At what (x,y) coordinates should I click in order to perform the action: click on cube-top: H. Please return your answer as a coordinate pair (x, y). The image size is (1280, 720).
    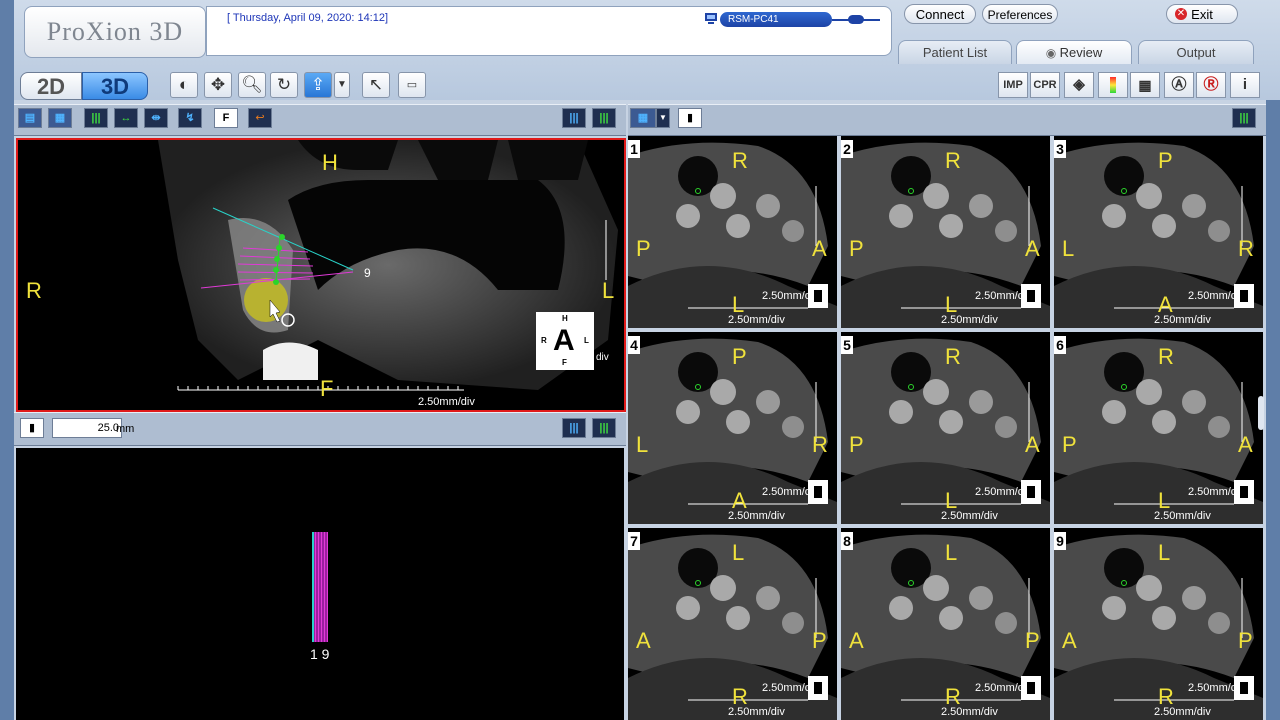
    Looking at the image, I should click on (565, 318).